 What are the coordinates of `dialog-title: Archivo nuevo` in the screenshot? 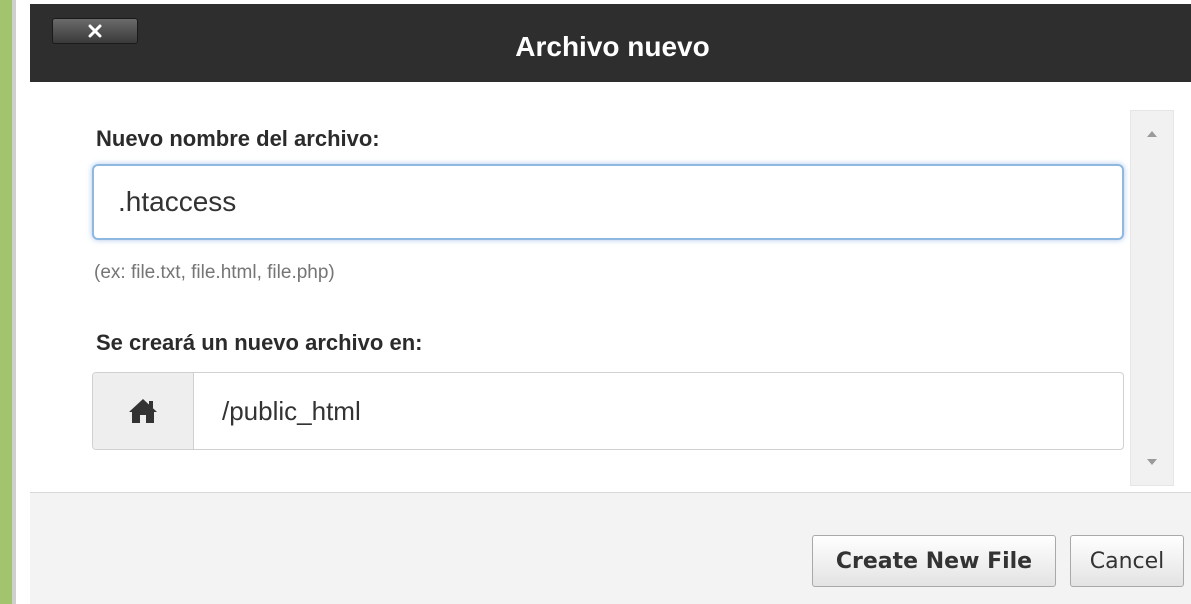 It's located at (612, 46).